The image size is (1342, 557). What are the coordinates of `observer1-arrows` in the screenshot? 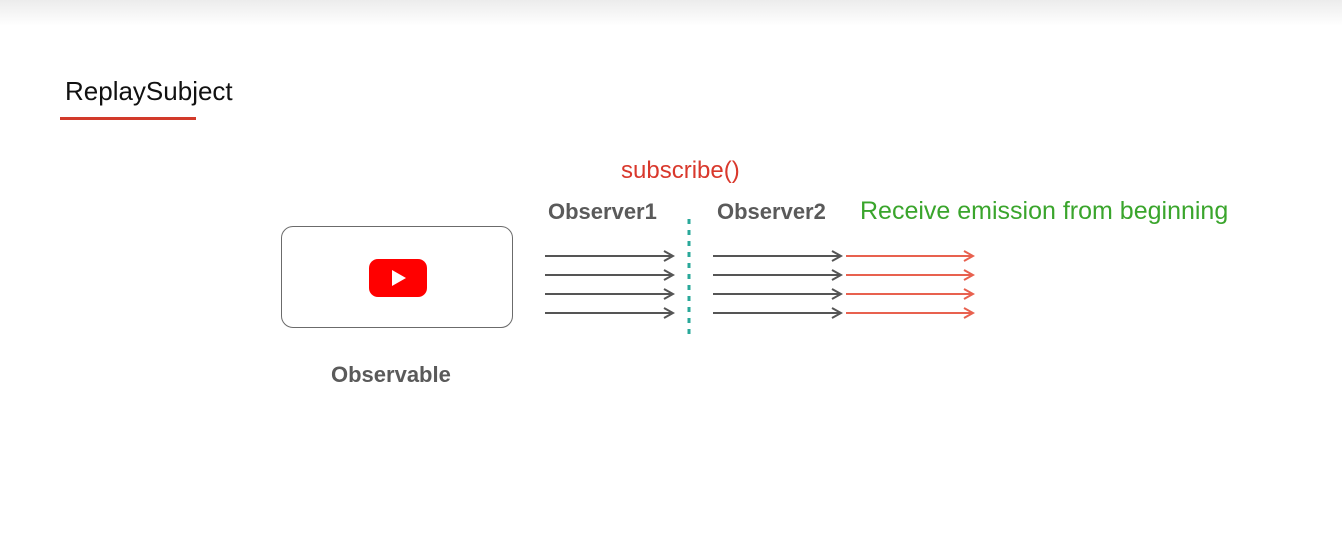 It's located at (609, 284).